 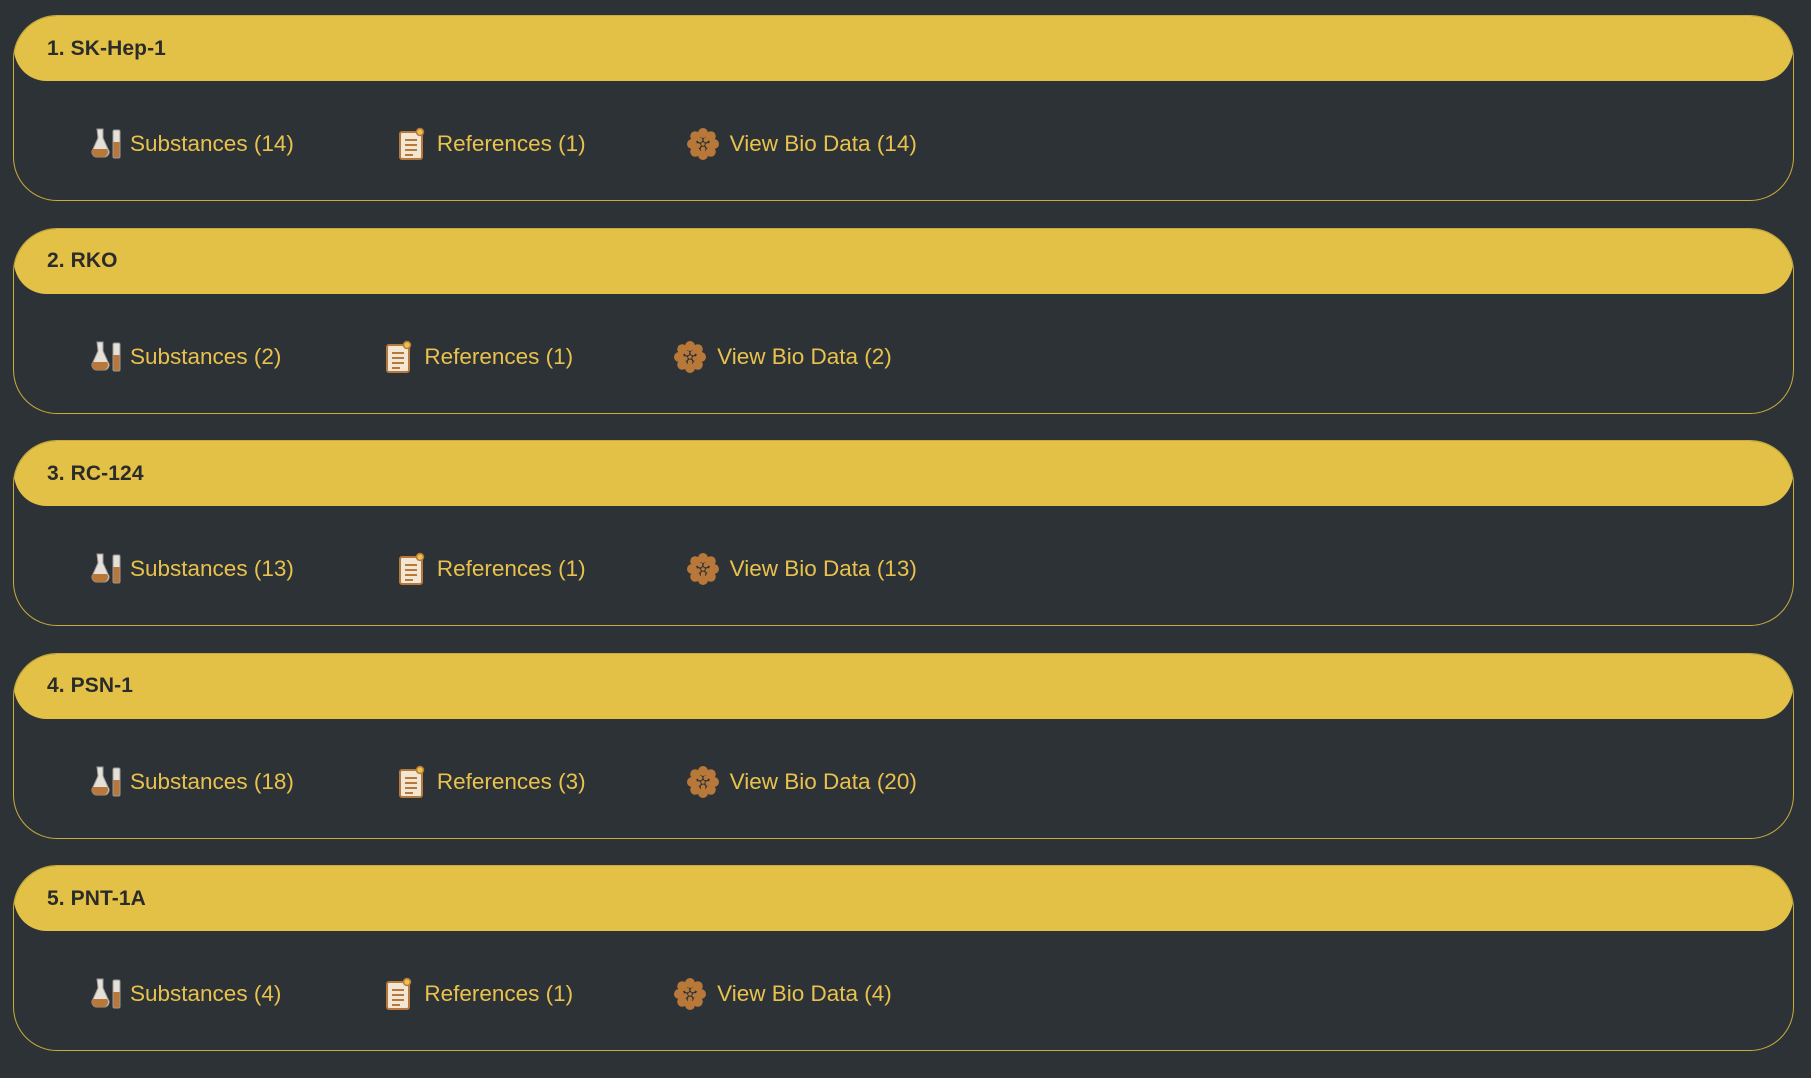 I want to click on cell-line-header: 3. RC-124, so click(x=903, y=473).